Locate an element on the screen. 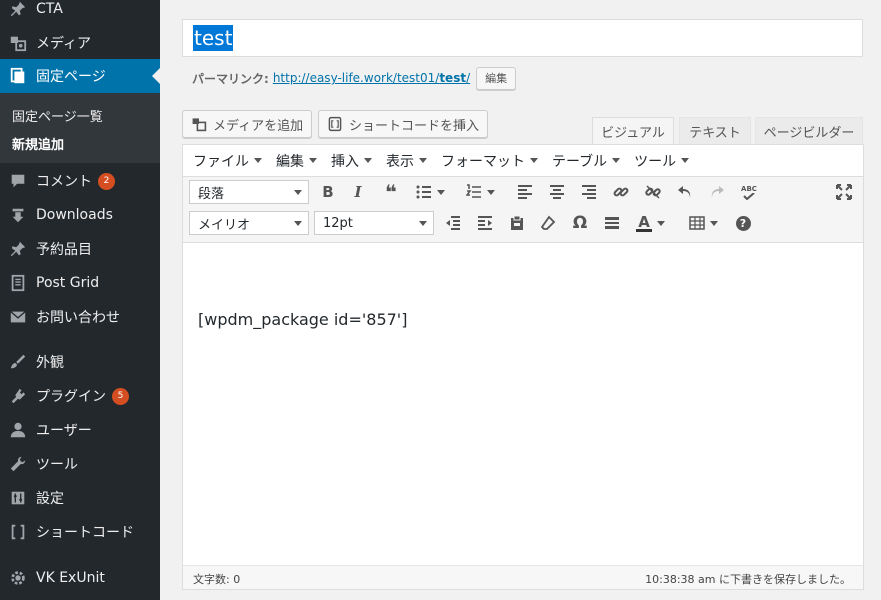 This screenshot has height=600, width=881. sidebar-item-vk-exunit: VK ExUnit is located at coordinates (80, 578).